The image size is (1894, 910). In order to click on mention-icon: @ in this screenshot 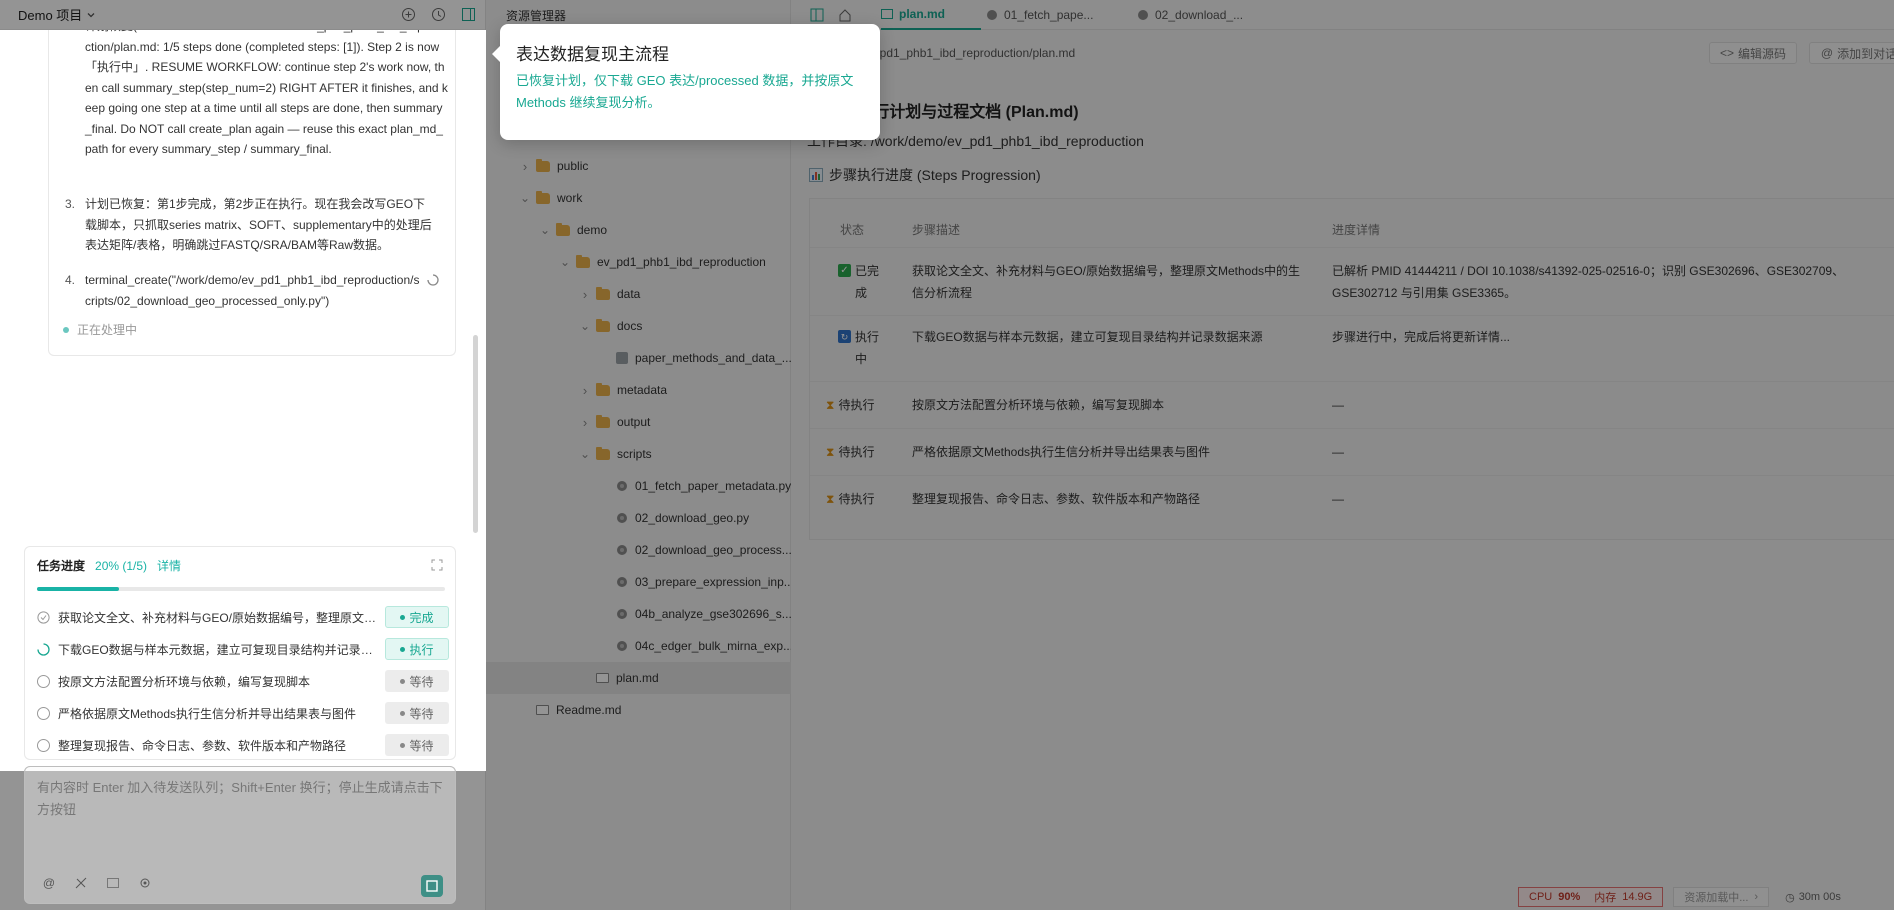, I will do `click(49, 883)`.